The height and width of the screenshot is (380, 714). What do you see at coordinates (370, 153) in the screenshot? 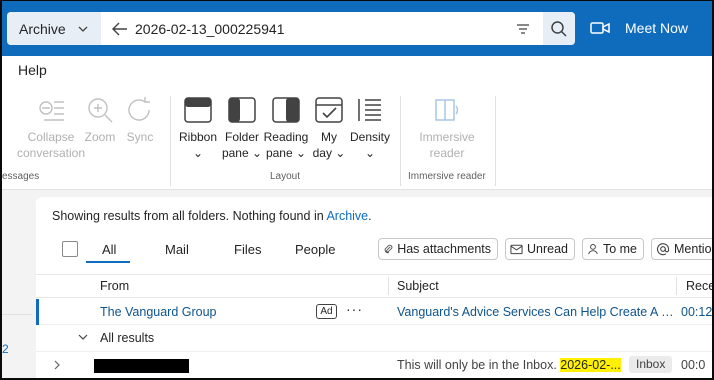
I see `density-label-2: ⌄` at bounding box center [370, 153].